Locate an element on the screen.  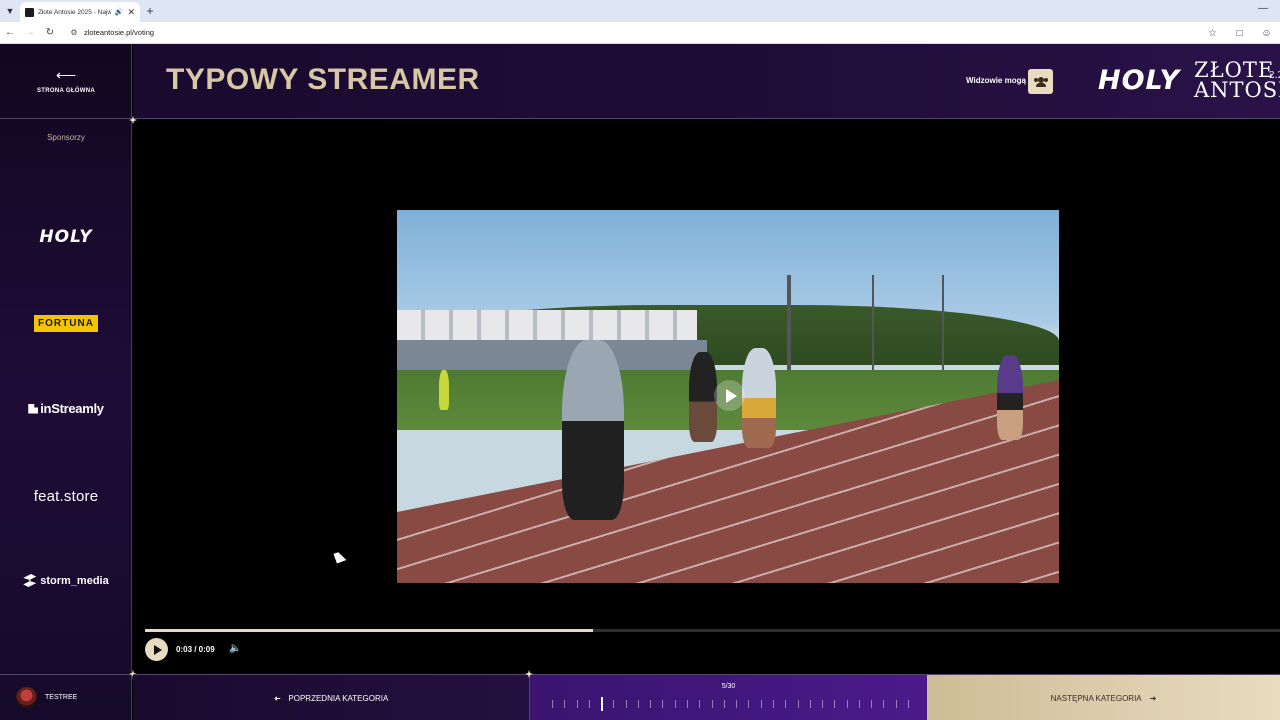
back-arrow-icon: ← is located at coordinates (10, 32).